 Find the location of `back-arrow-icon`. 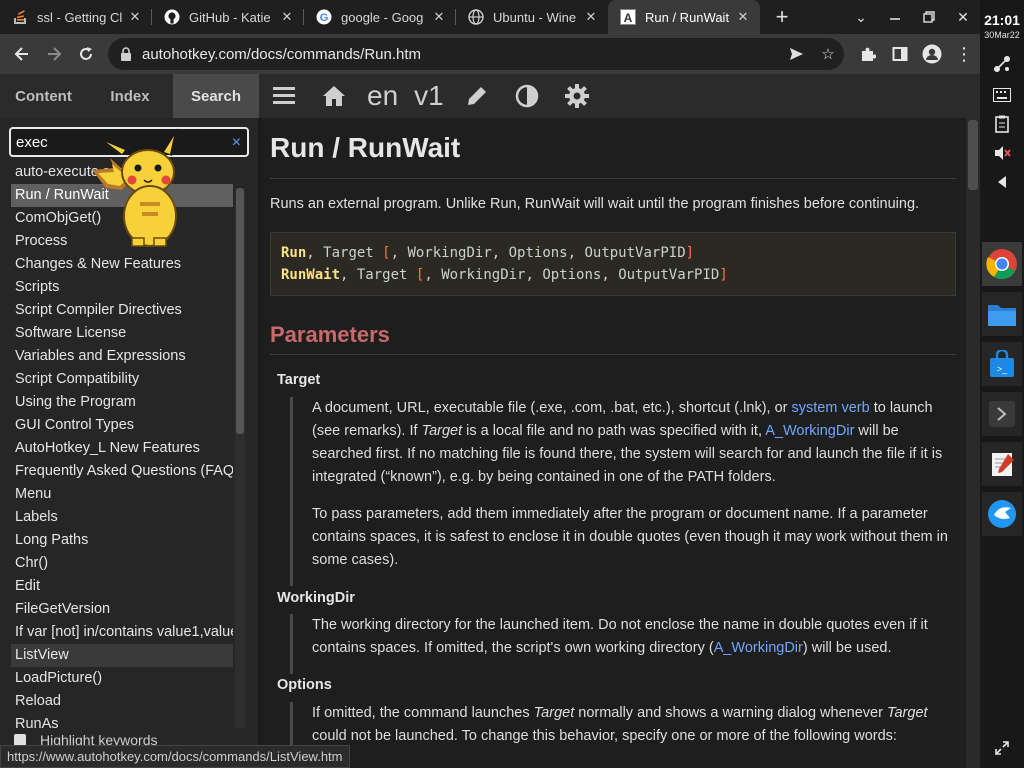

back-arrow-icon is located at coordinates (22, 54).